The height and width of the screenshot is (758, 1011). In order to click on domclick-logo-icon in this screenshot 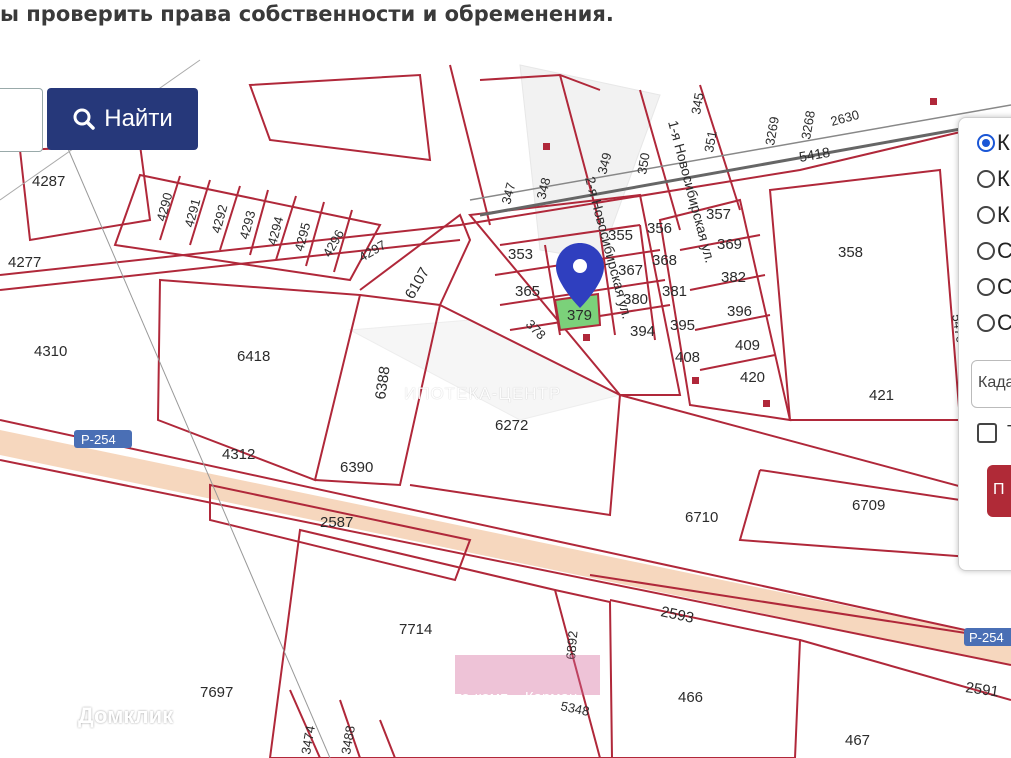, I will do `click(56, 716)`.